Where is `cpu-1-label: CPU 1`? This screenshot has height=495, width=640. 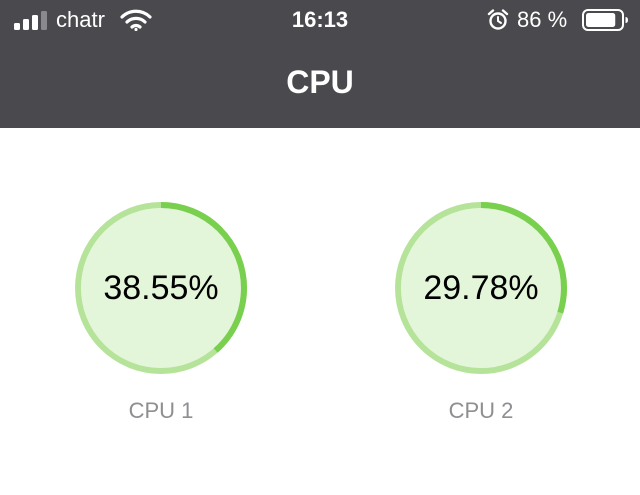
cpu-1-label: CPU 1 is located at coordinates (161, 410).